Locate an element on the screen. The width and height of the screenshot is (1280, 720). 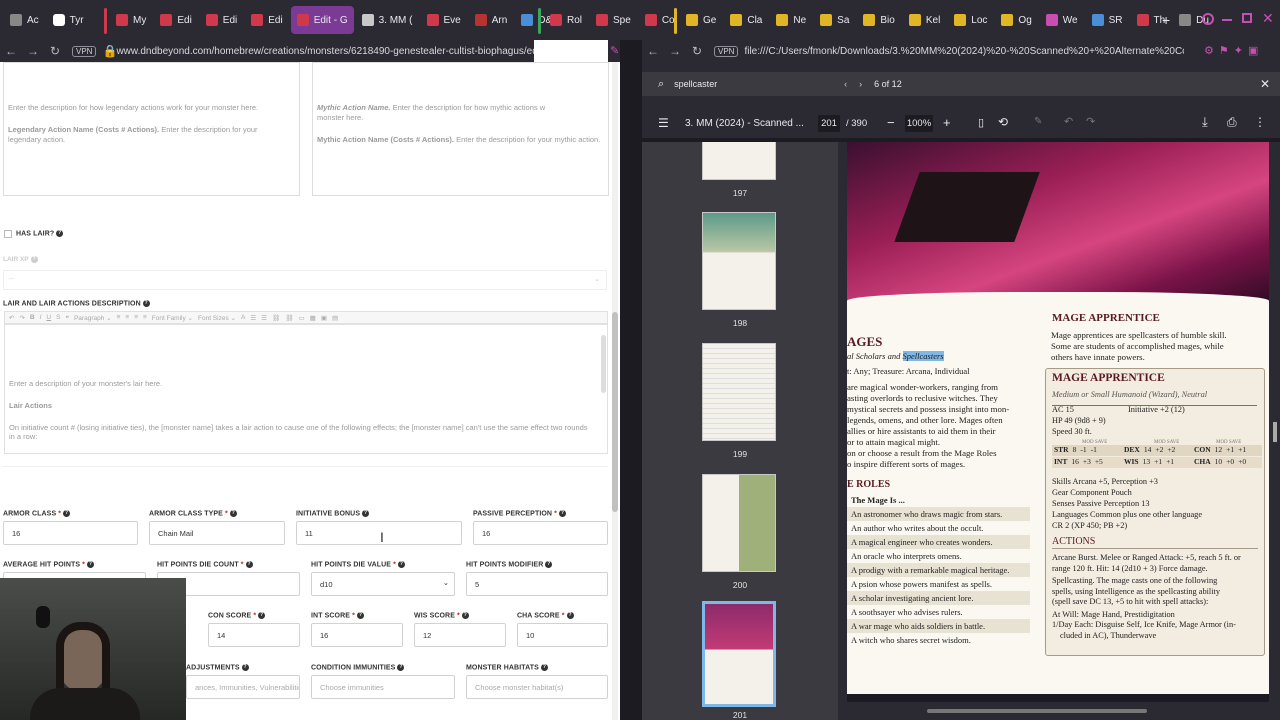
align-left-icon: ≡ is located at coordinates (119, 317).